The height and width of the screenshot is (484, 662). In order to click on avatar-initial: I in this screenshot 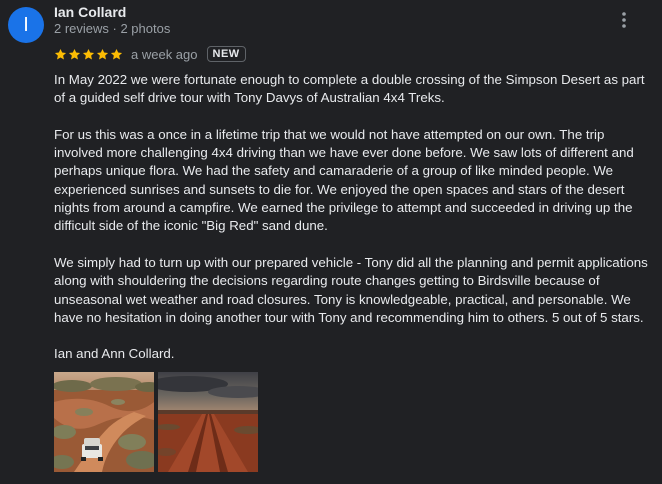, I will do `click(26, 24)`.